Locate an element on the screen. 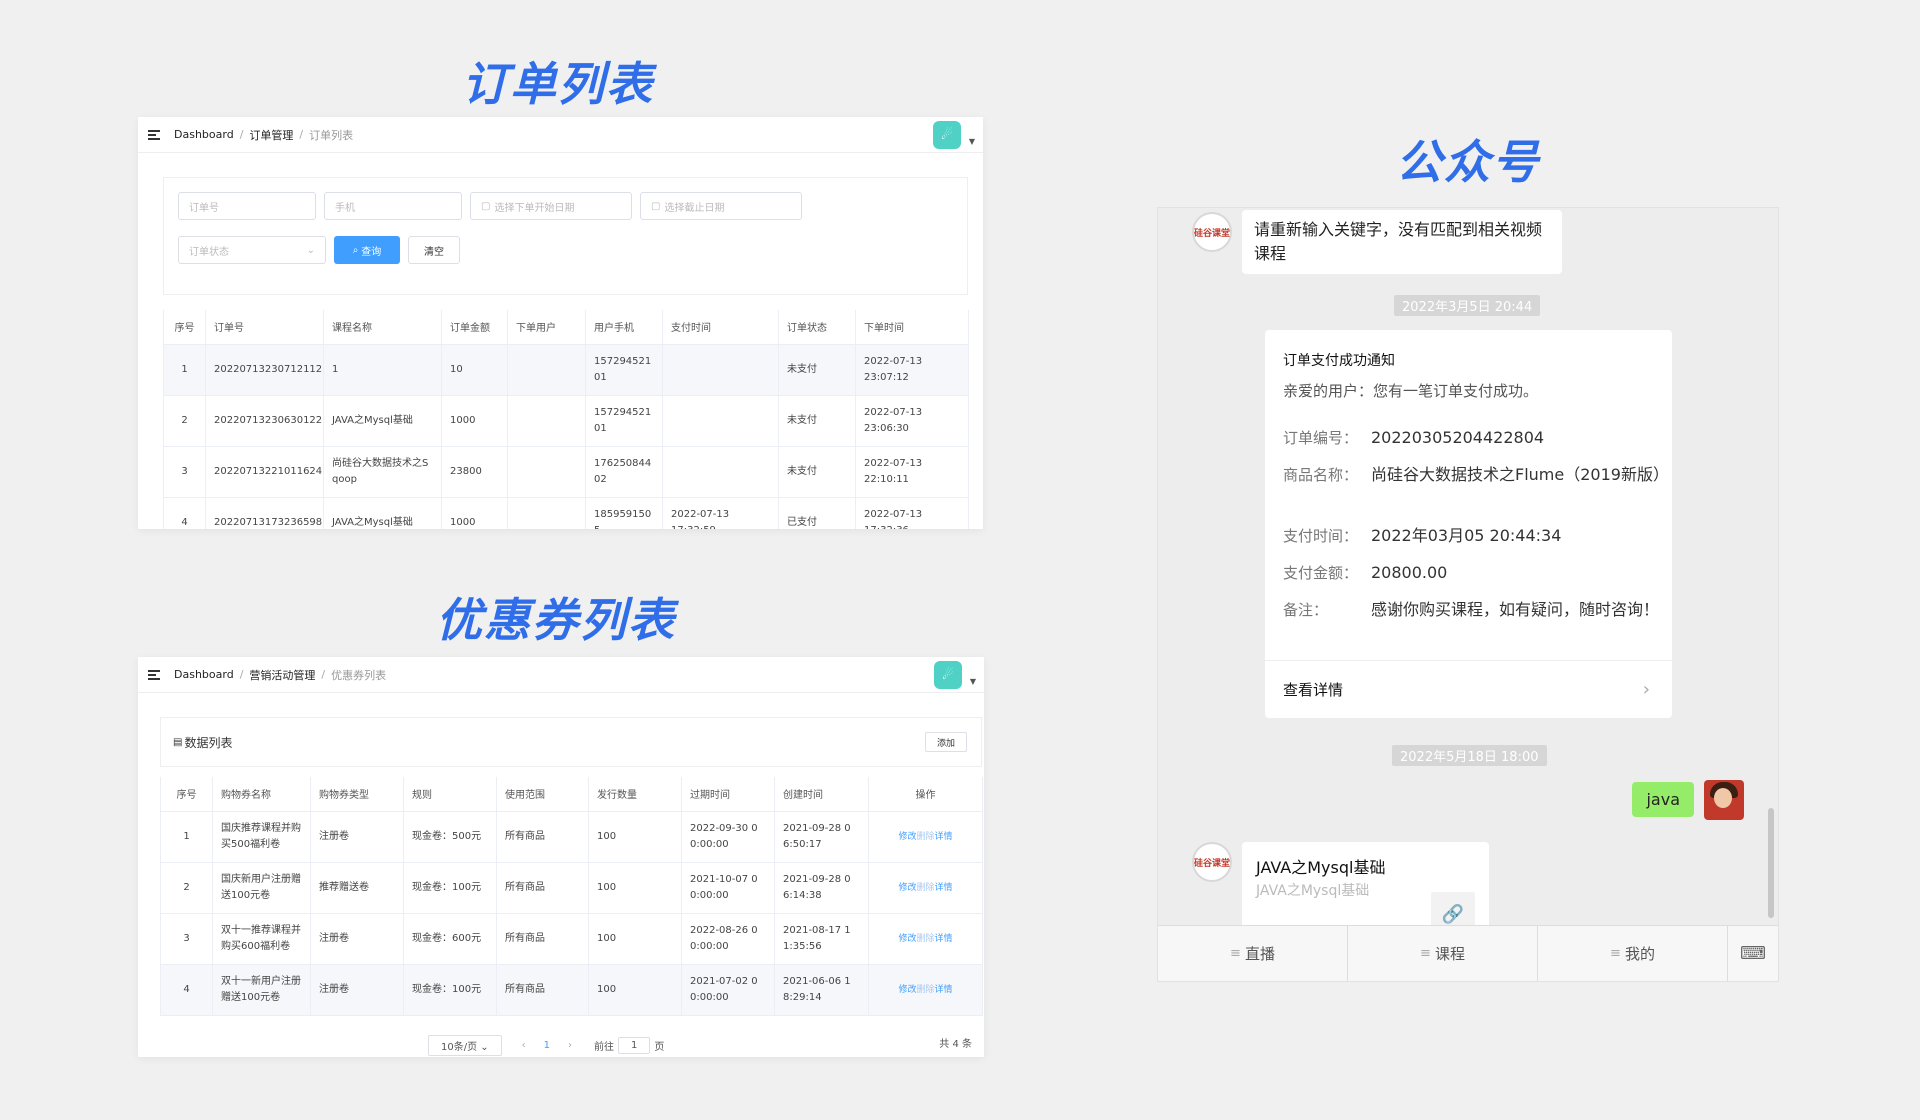  column-header: 下单时间 is located at coordinates (912, 327).